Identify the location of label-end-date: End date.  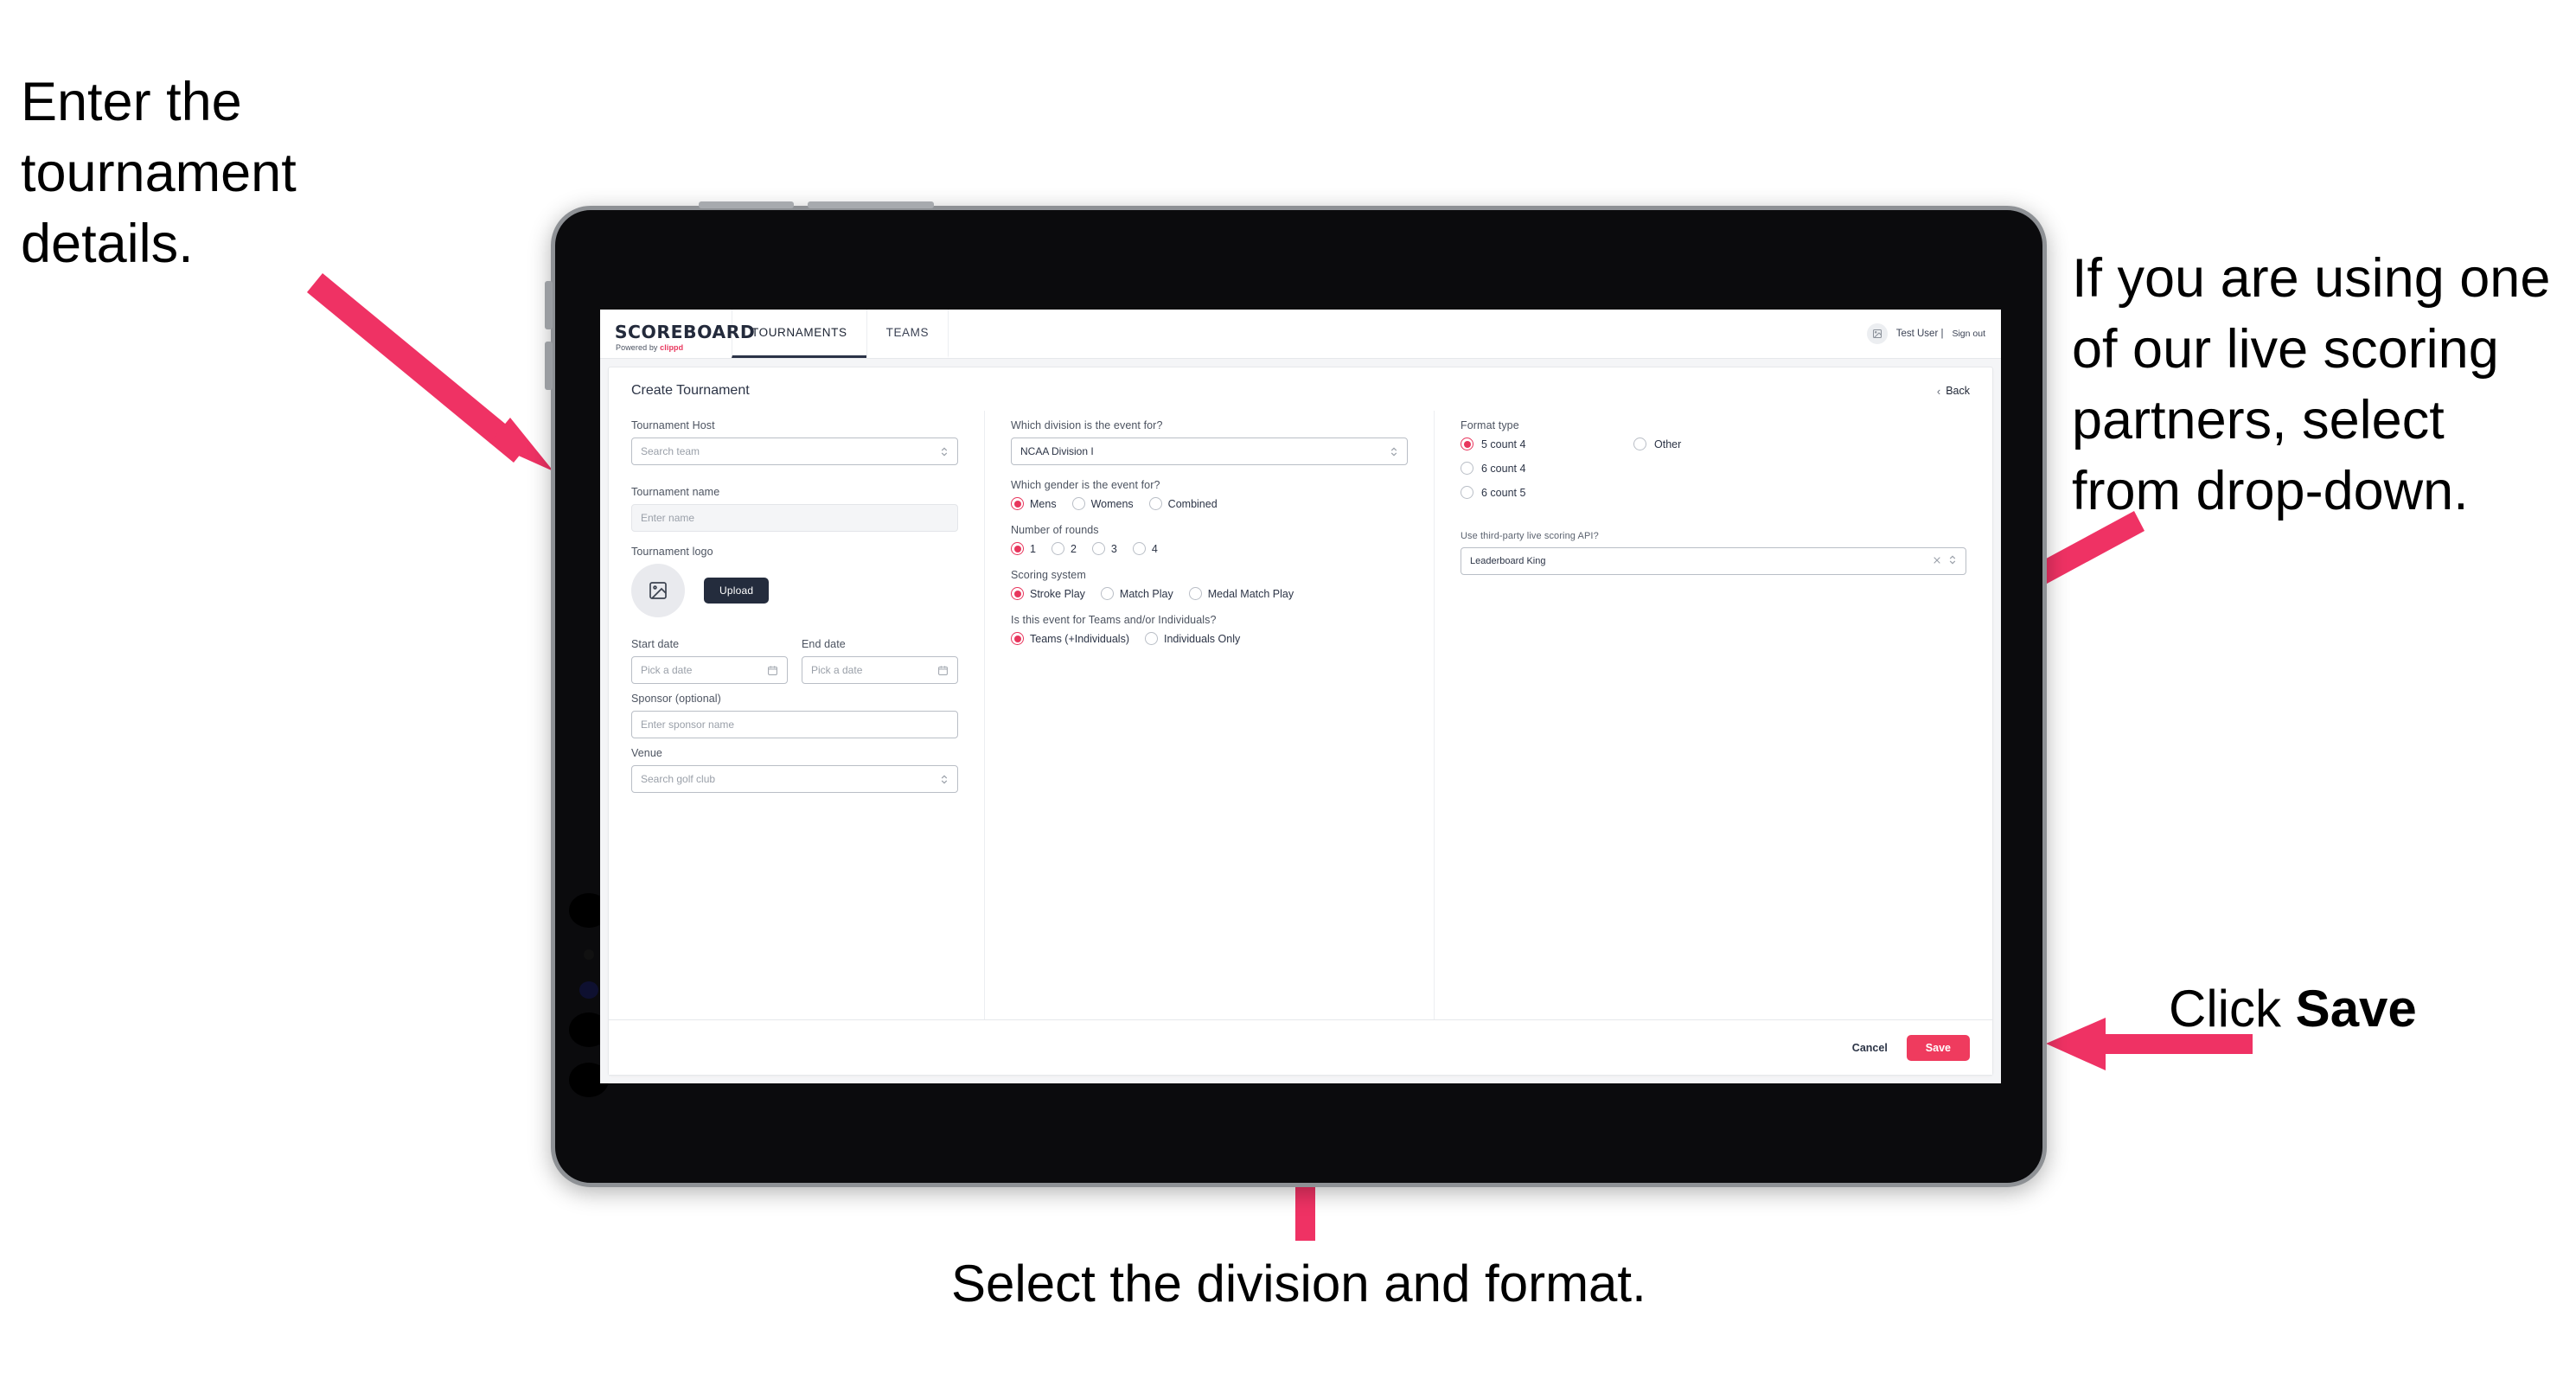
(824, 644).